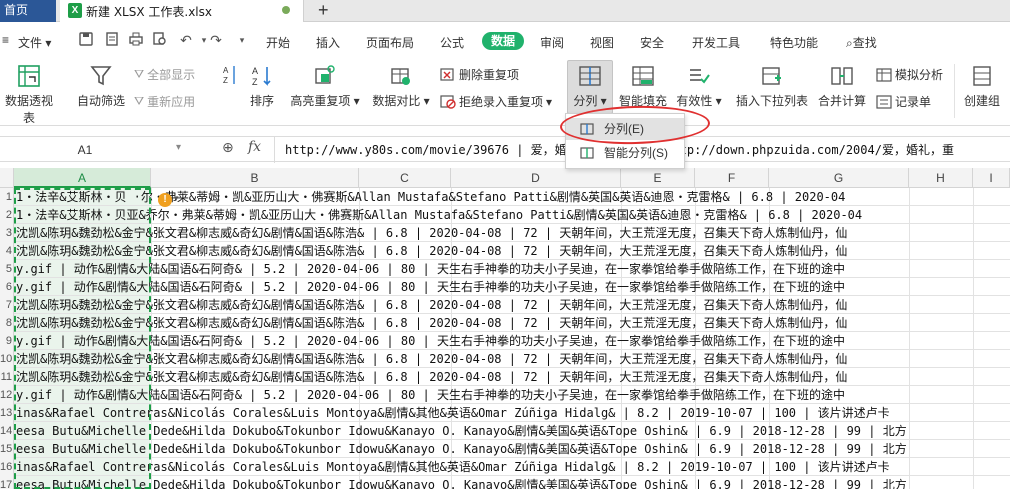 The height and width of the screenshot is (489, 1010). I want to click on row-number: 4, so click(7, 251).